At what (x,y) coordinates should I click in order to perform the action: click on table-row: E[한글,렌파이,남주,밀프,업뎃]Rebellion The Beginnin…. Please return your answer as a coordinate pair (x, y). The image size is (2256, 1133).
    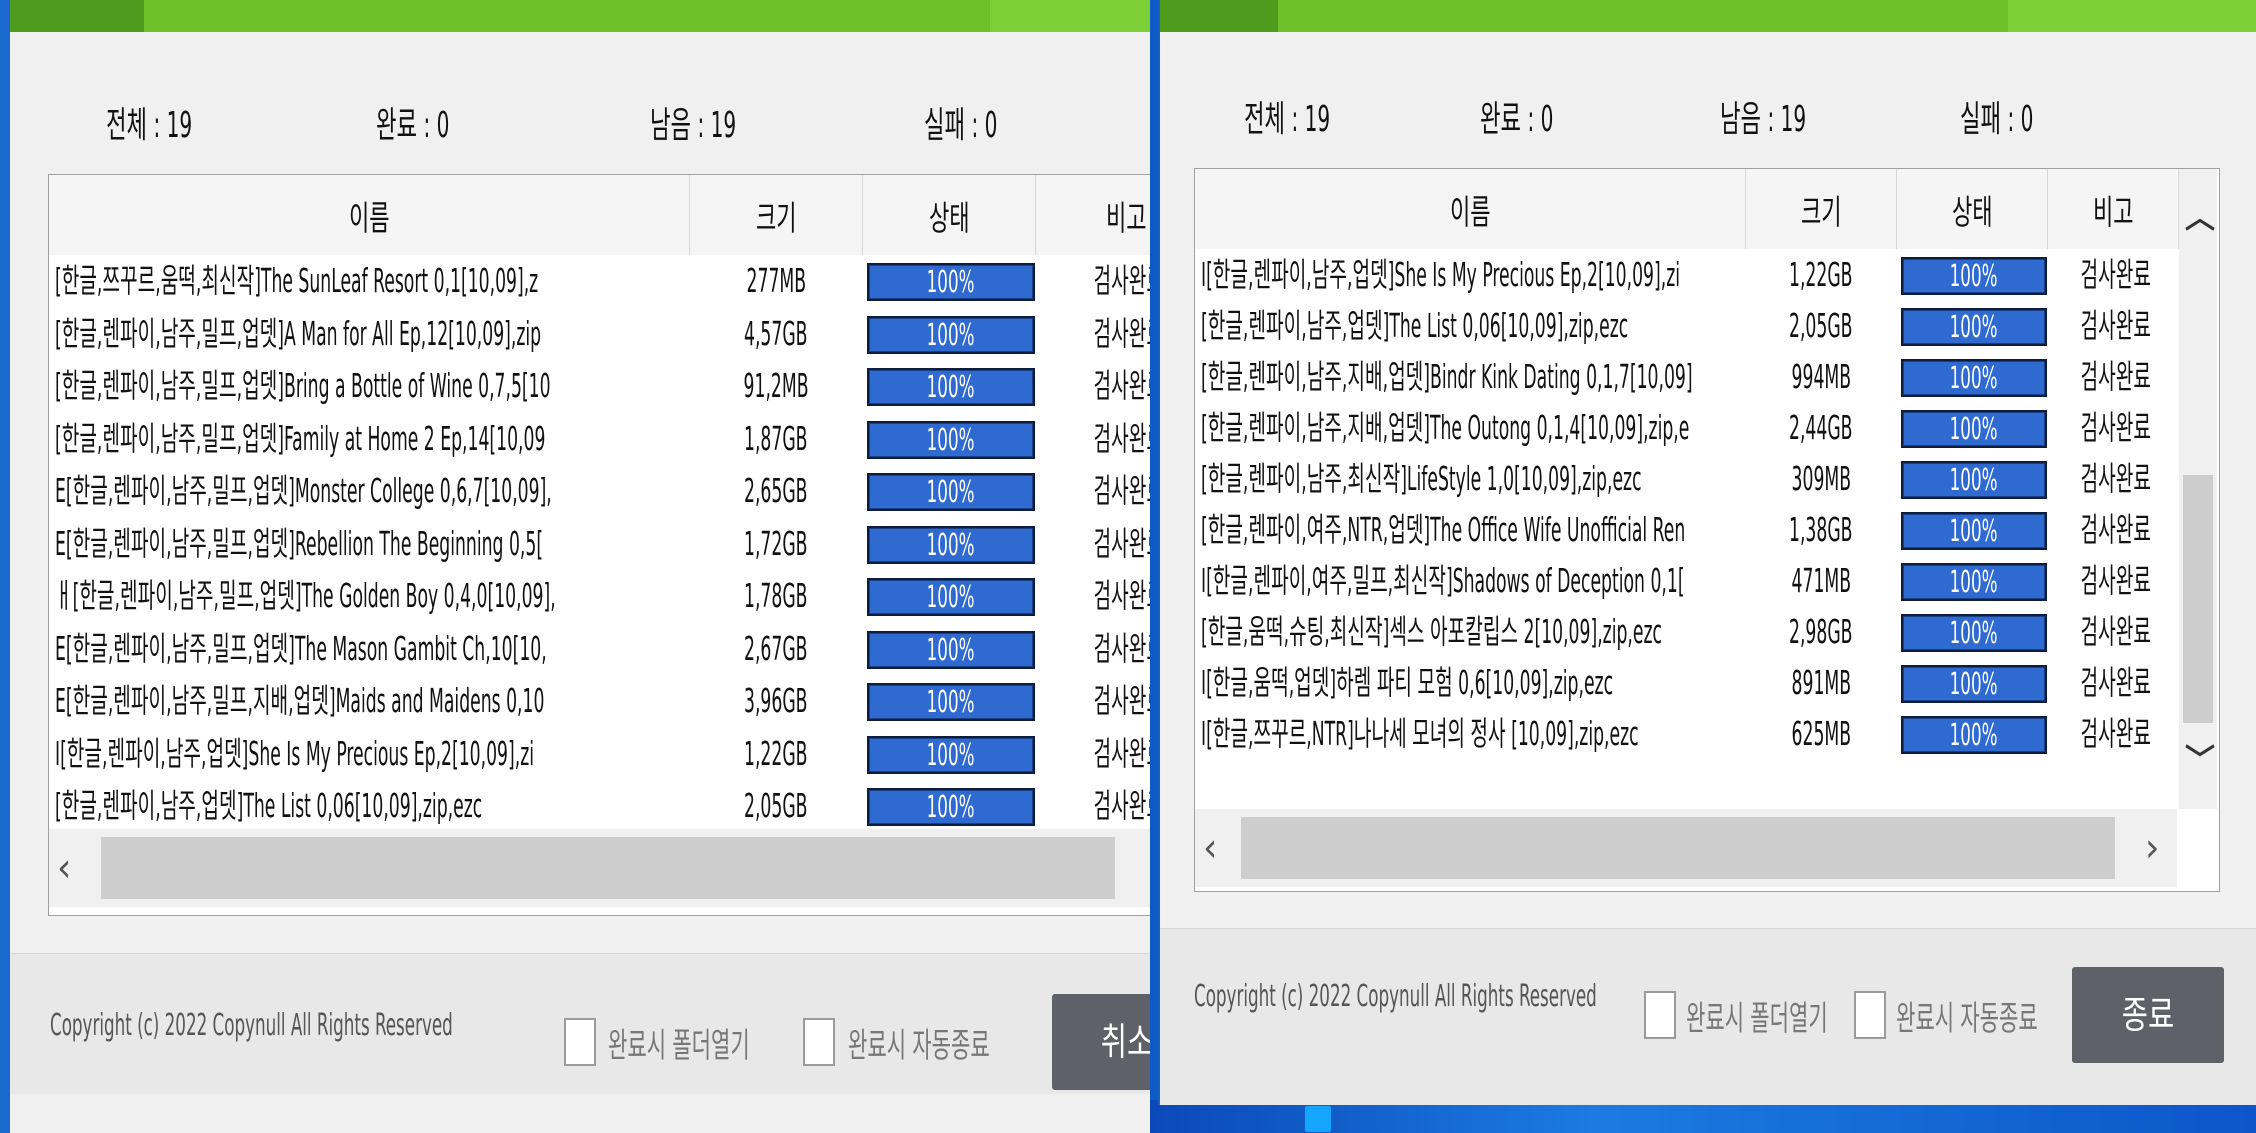
    Looking at the image, I should click on (599, 544).